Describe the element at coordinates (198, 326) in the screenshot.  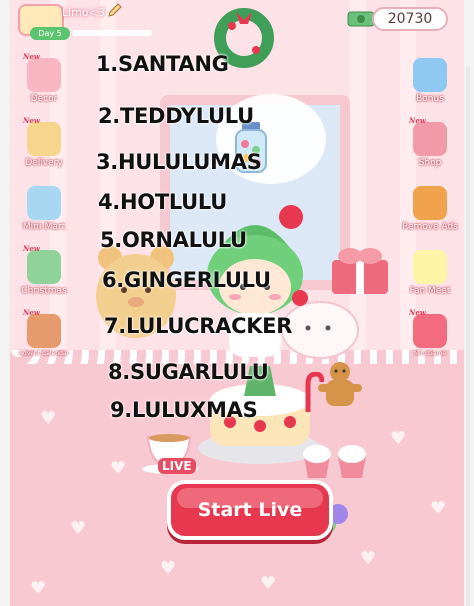
I see `list-item: 7.LULUCRACKER` at that location.